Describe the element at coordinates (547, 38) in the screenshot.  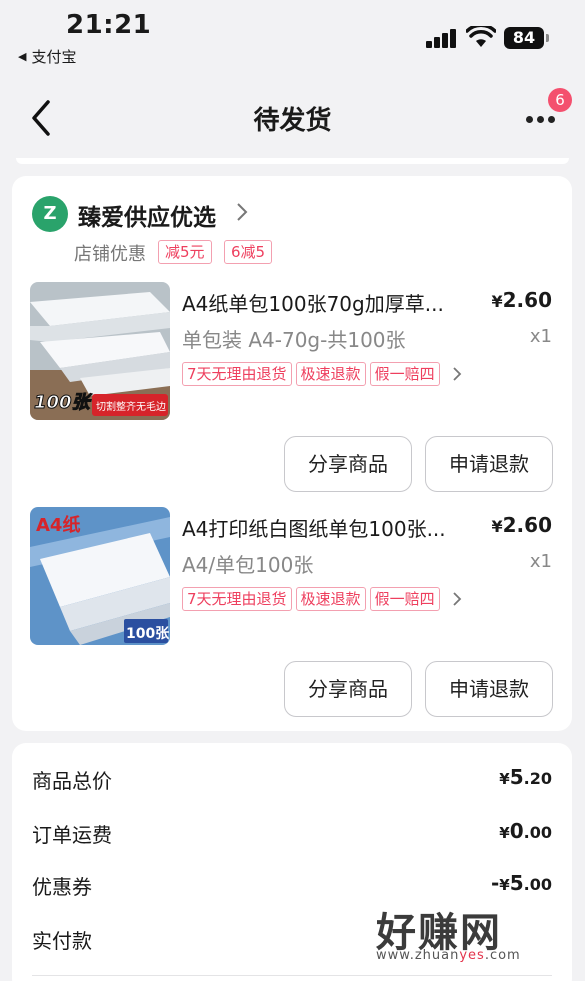
I see `battery-nub` at that location.